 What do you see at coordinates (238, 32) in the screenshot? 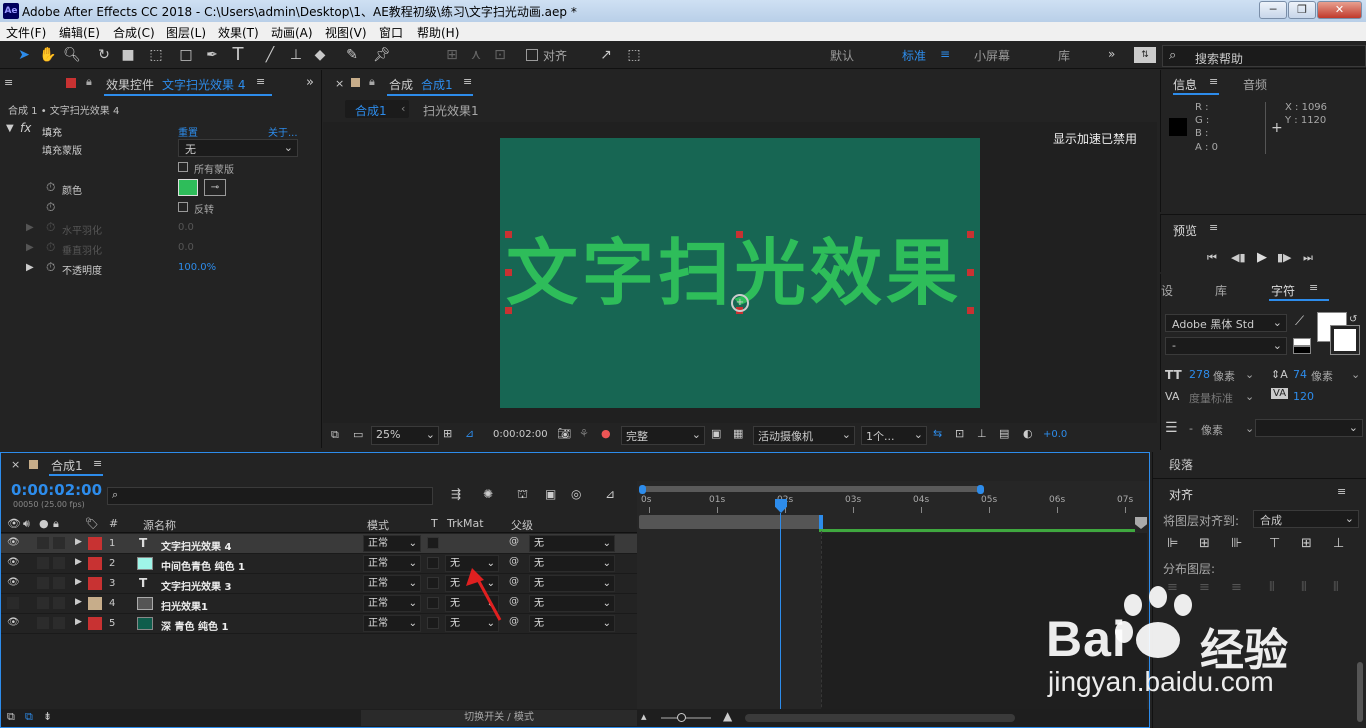
I see `menu-effect: 效果(T)` at bounding box center [238, 32].